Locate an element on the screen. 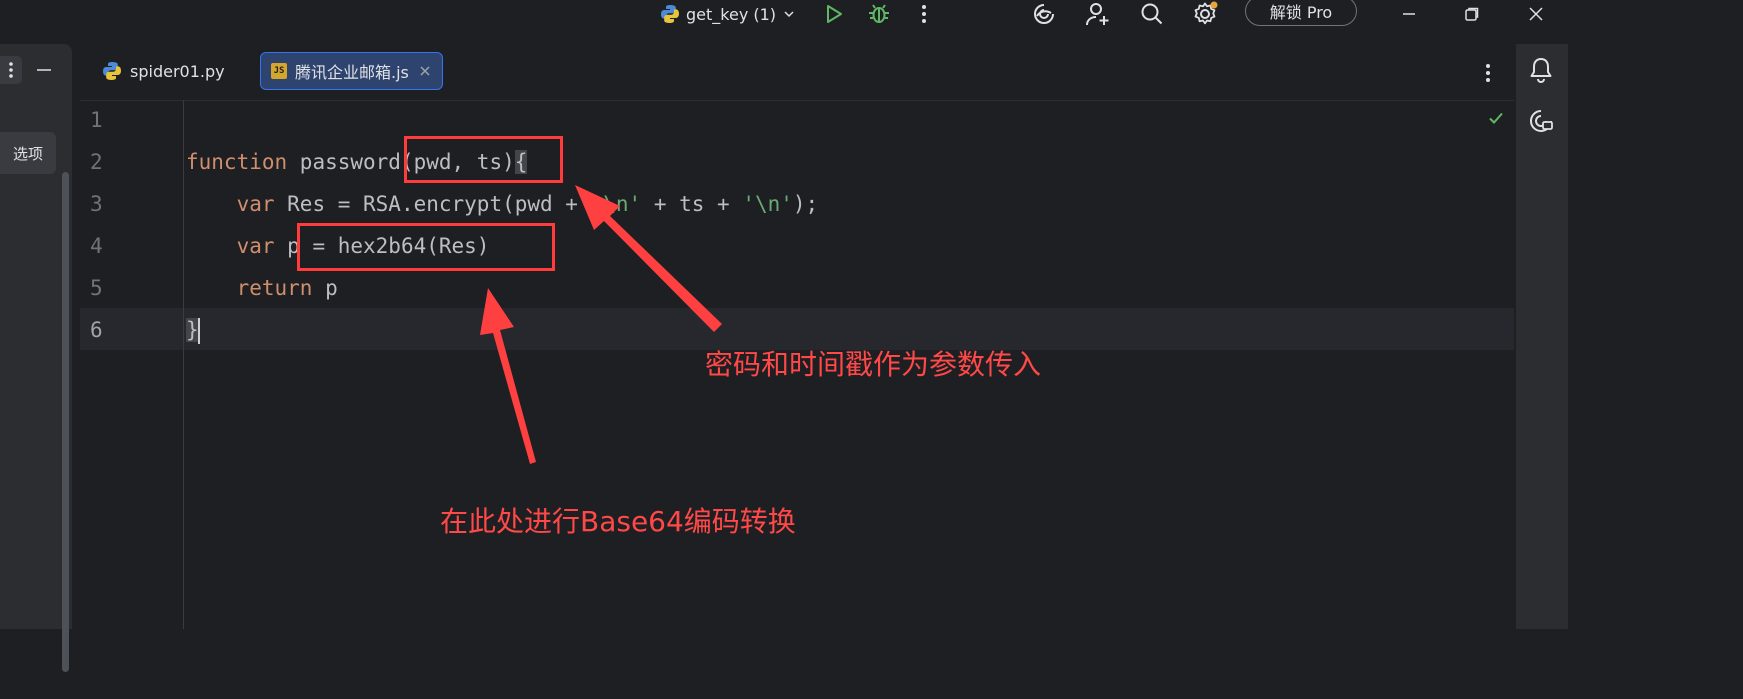 Image resolution: width=1743 pixels, height=699 pixels. panel-options-button is located at coordinates (11, 70).